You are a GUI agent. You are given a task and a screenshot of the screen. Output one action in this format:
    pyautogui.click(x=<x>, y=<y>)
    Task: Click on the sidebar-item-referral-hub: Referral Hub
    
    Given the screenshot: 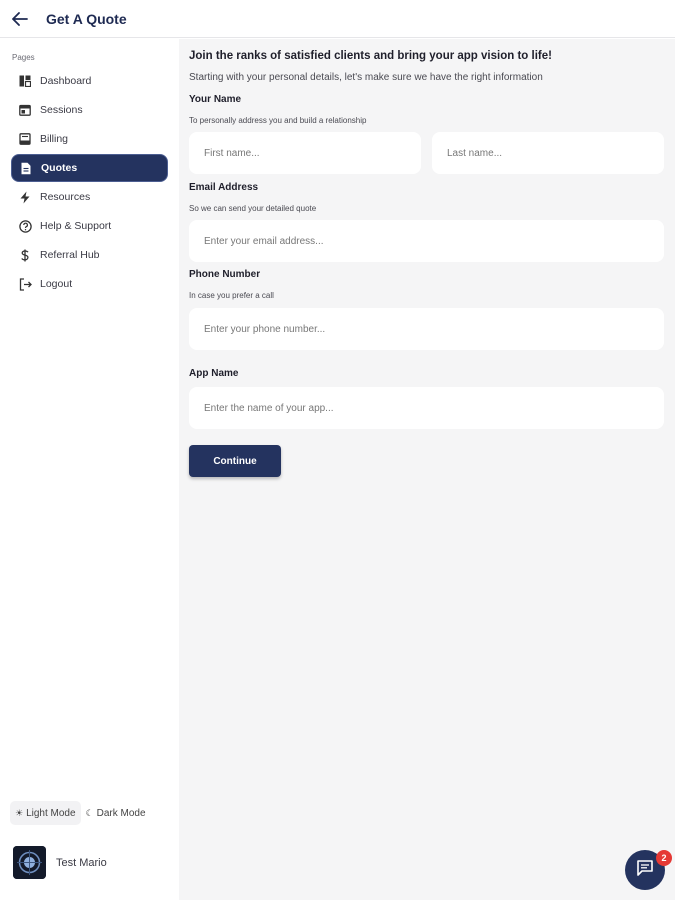 What is the action you would take?
    pyautogui.click(x=89, y=255)
    